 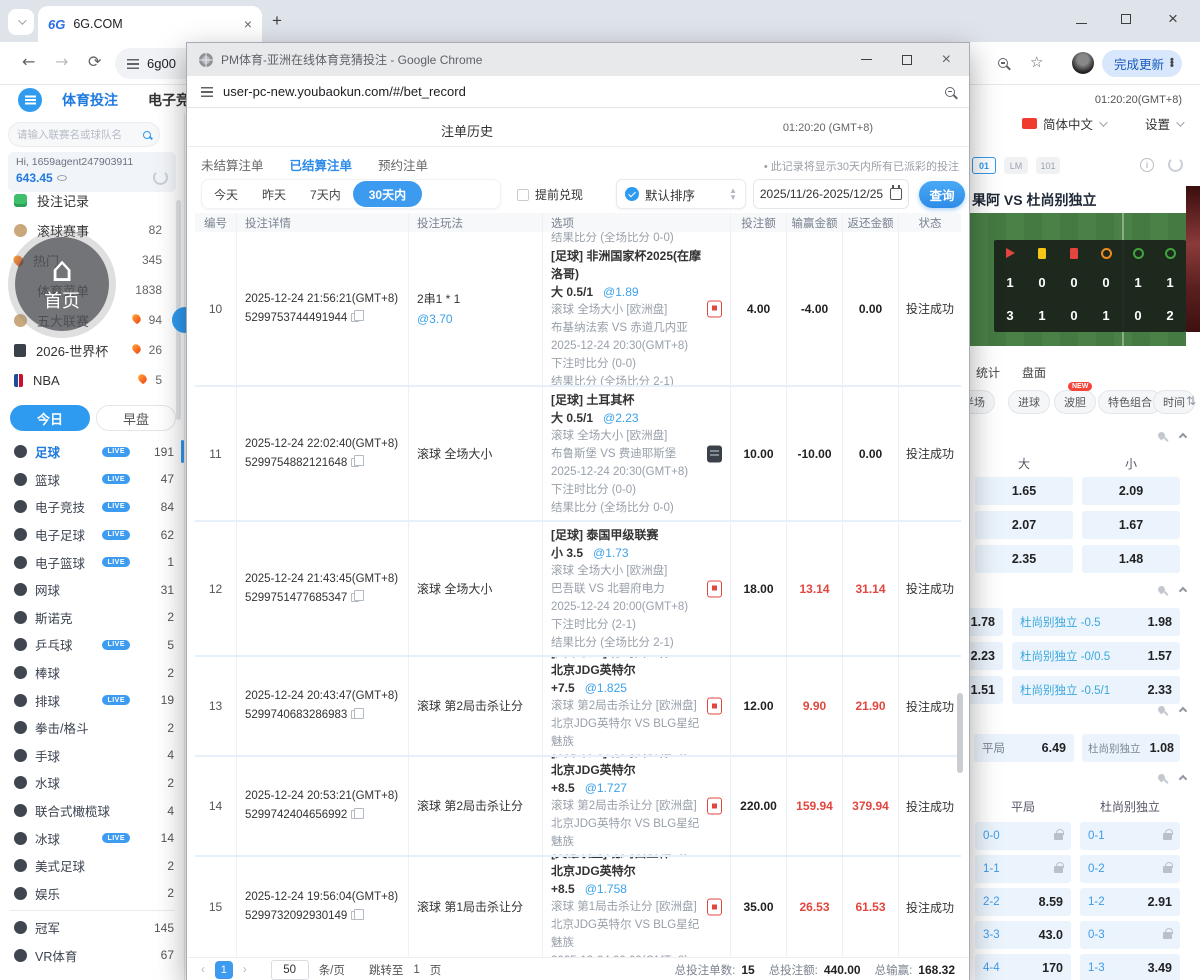 I want to click on info-icon: i, so click(x=1147, y=165).